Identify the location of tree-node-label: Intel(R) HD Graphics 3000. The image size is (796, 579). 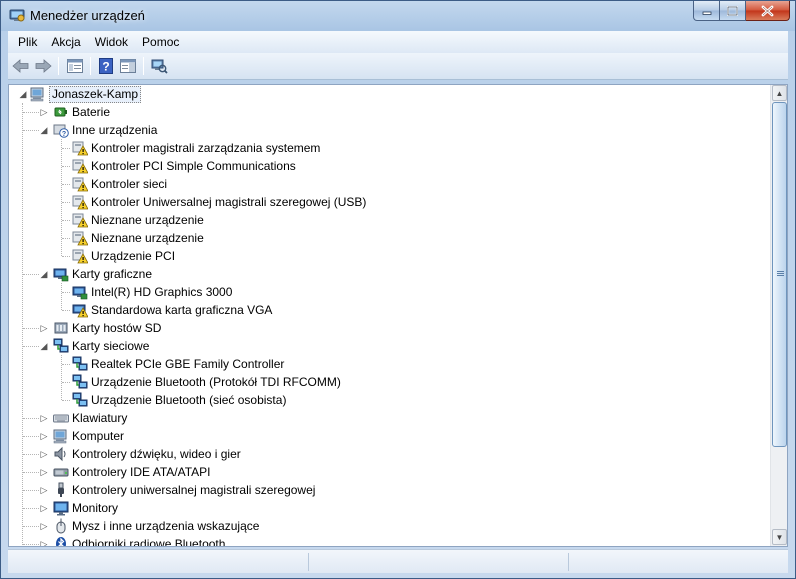
(162, 292).